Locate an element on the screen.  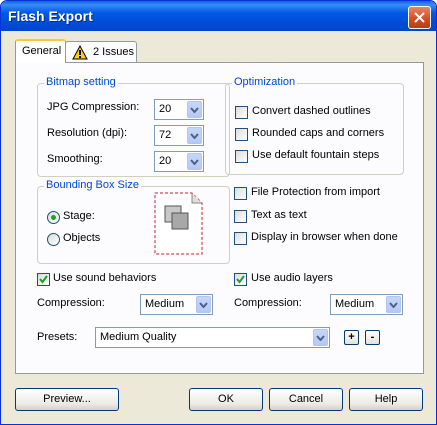
close-icon is located at coordinates (419, 17).